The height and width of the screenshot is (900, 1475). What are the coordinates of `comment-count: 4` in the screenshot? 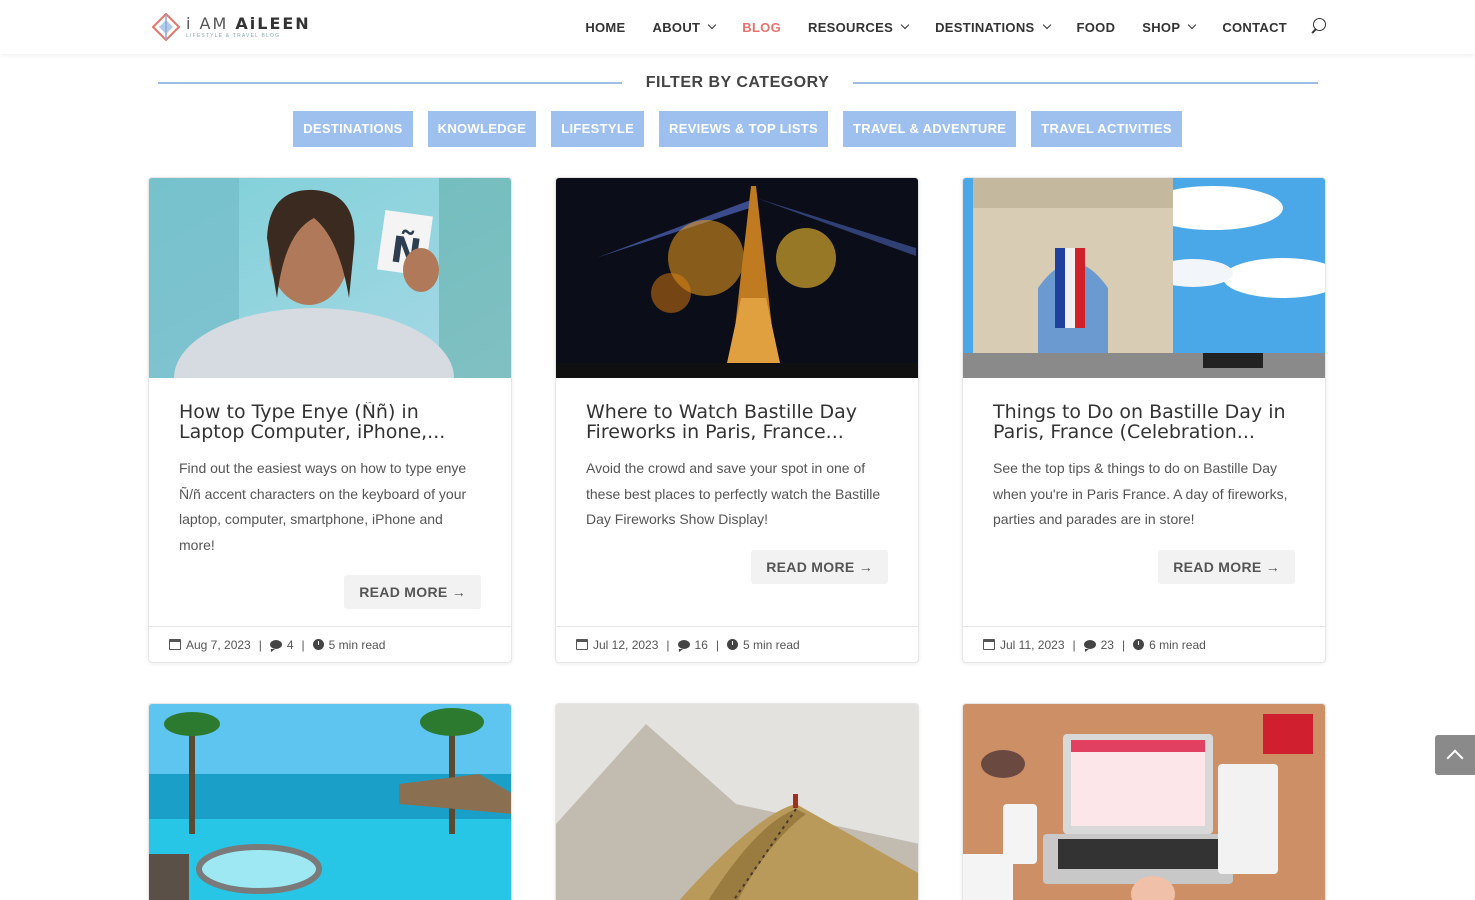 It's located at (290, 645).